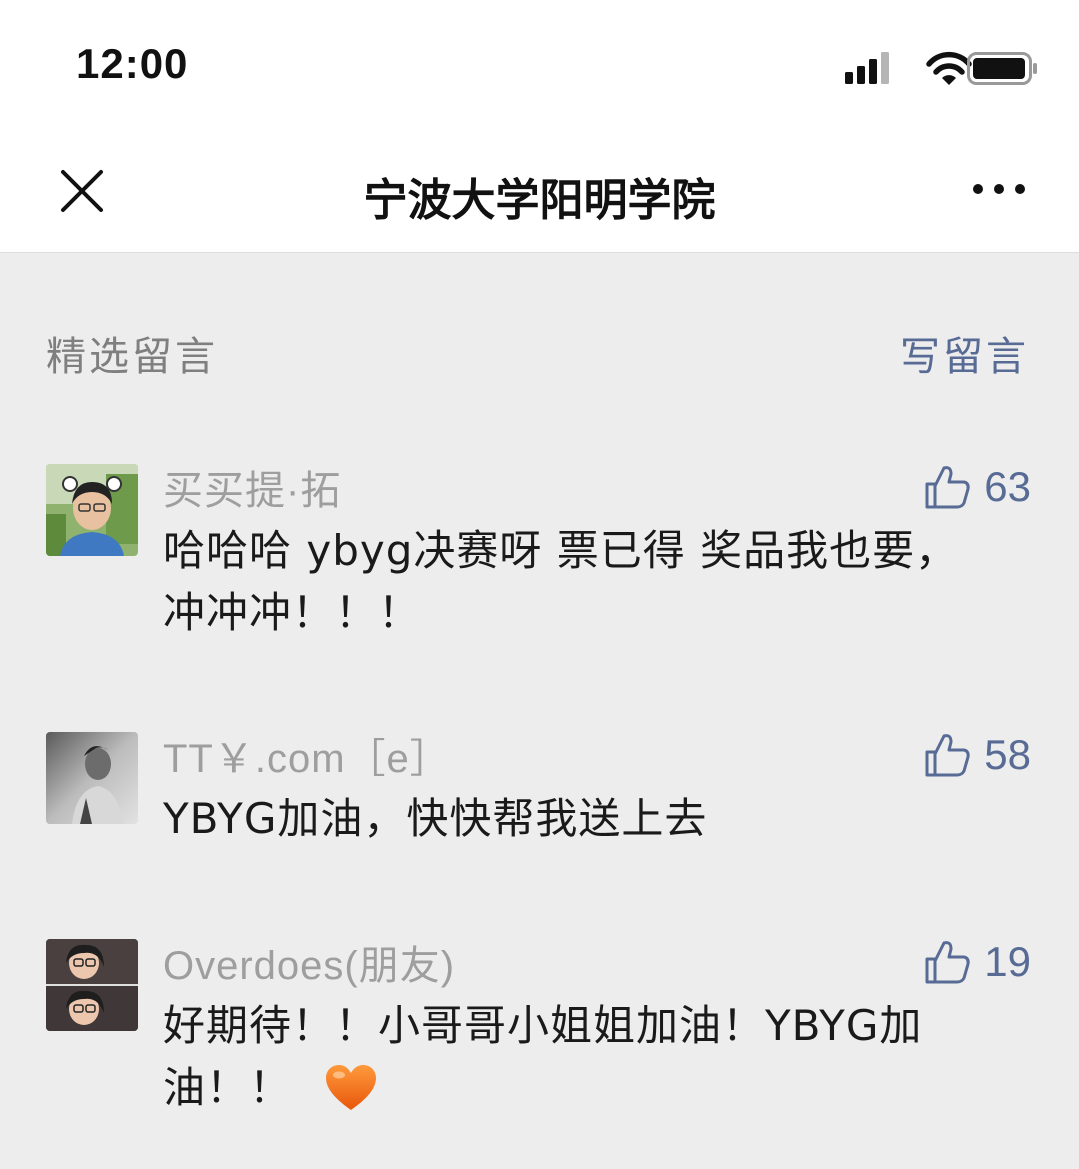 The height and width of the screenshot is (1169, 1079). Describe the element at coordinates (1007, 961) in the screenshot. I see `like-count: 19` at that location.